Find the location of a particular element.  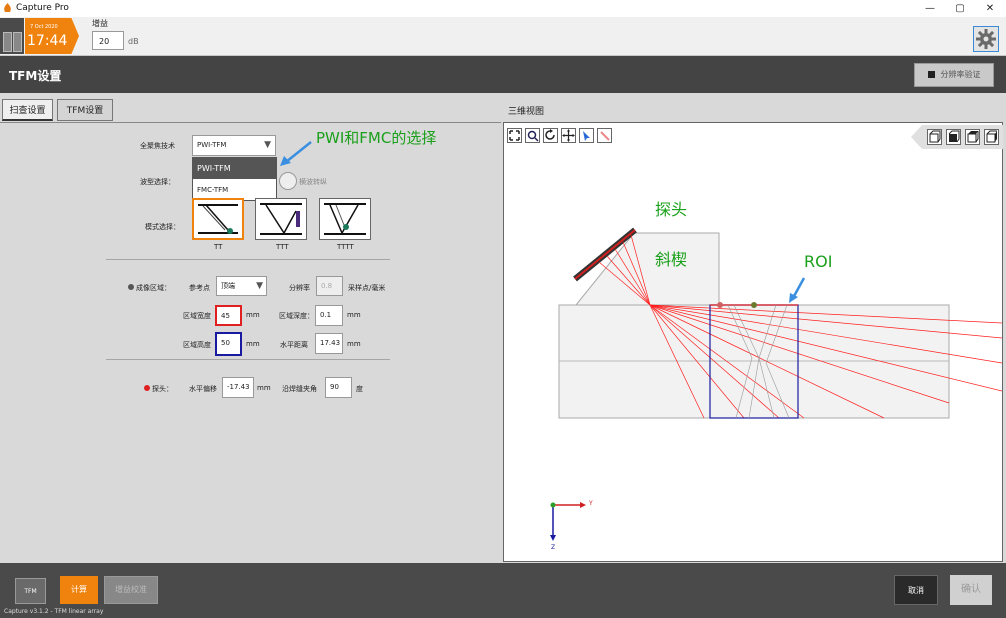

tfm-button: TFM is located at coordinates (30, 591).